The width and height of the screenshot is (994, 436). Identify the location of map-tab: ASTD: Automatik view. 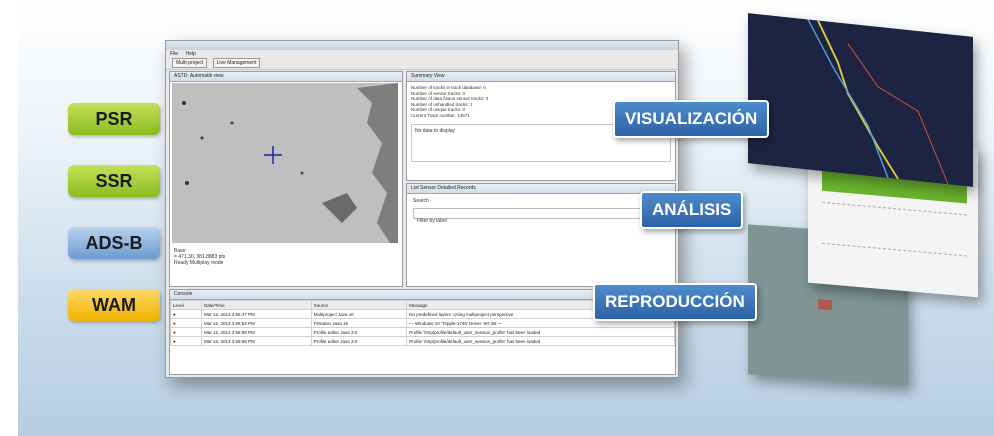
(286, 77).